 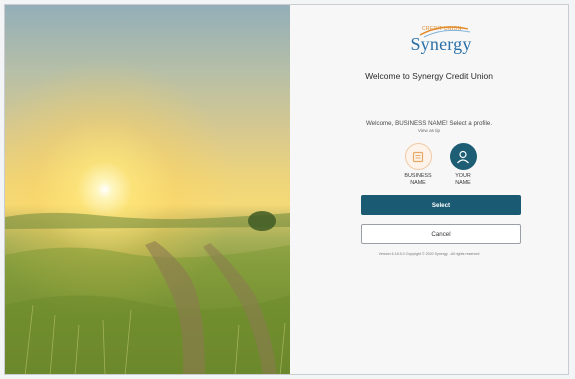 I want to click on business-icon, so click(x=418, y=156).